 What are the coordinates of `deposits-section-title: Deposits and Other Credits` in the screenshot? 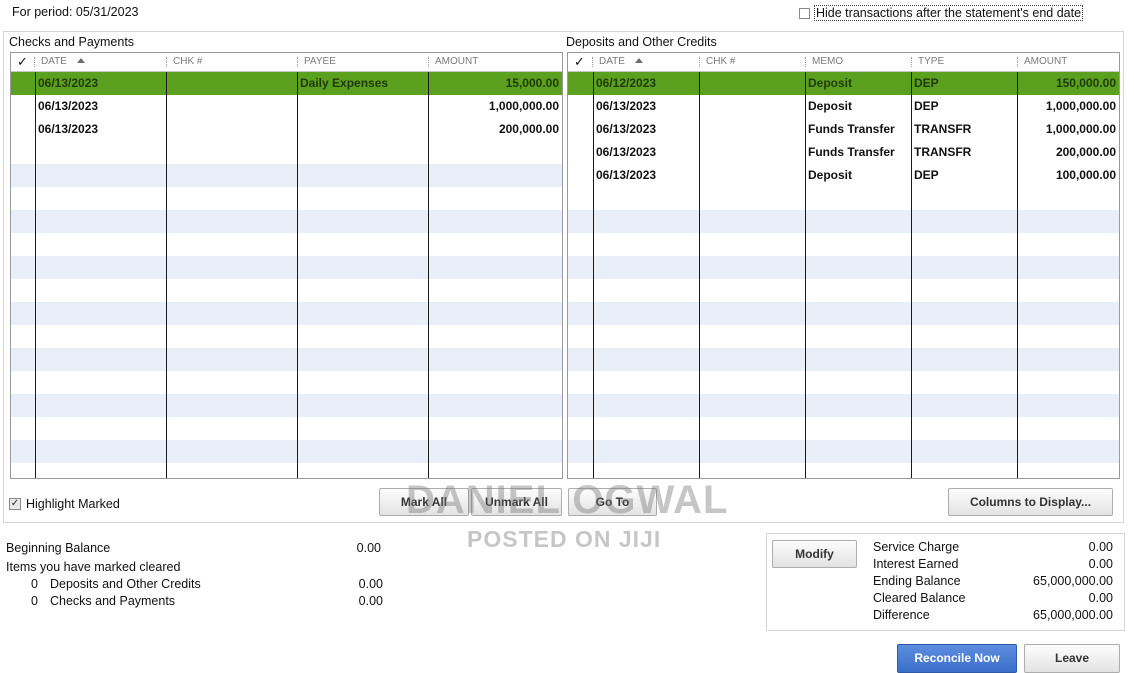 It's located at (641, 42).